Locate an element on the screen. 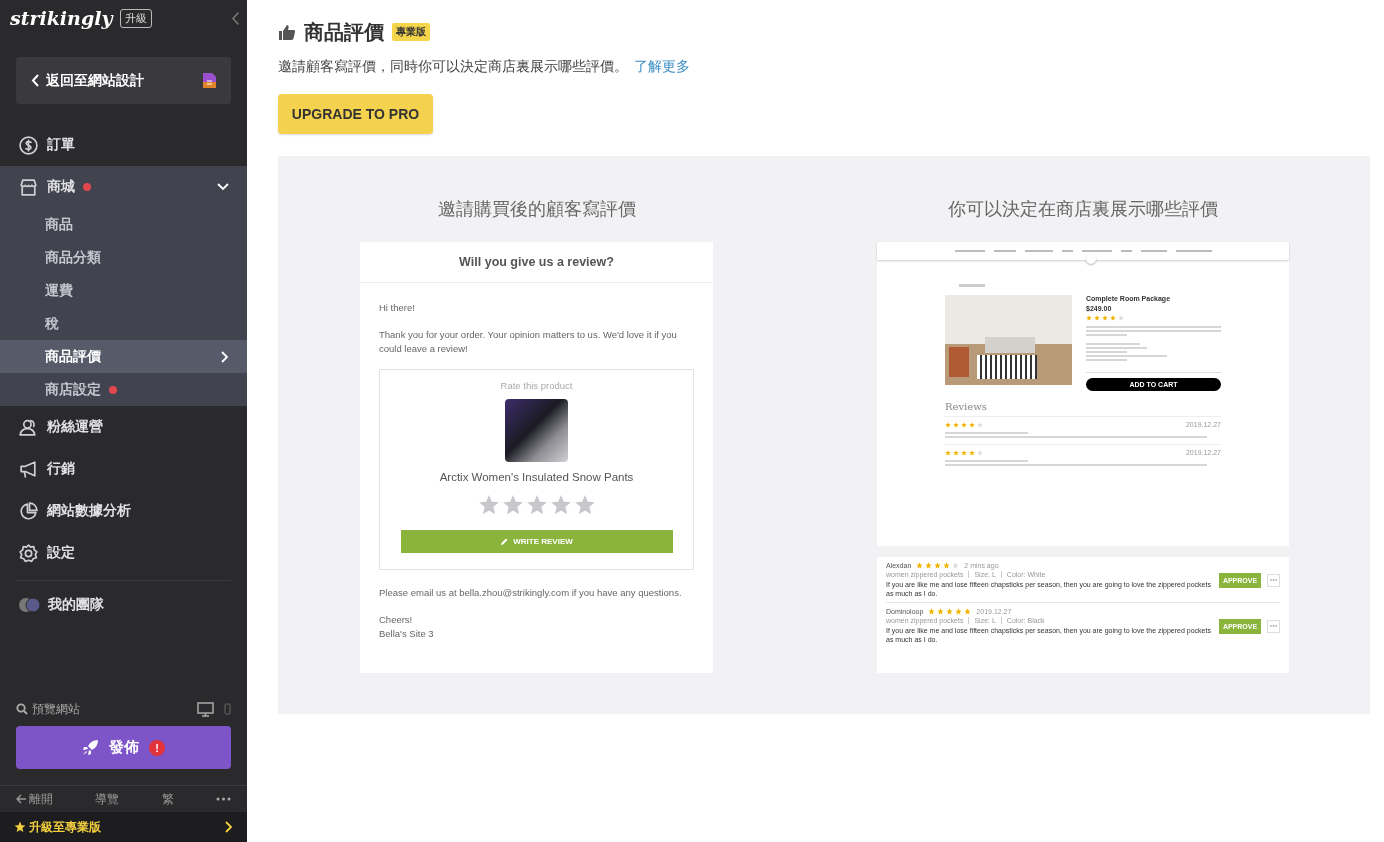 Image resolution: width=1384 pixels, height=842 pixels. submenu-item: 商品評價 is located at coordinates (123, 356).